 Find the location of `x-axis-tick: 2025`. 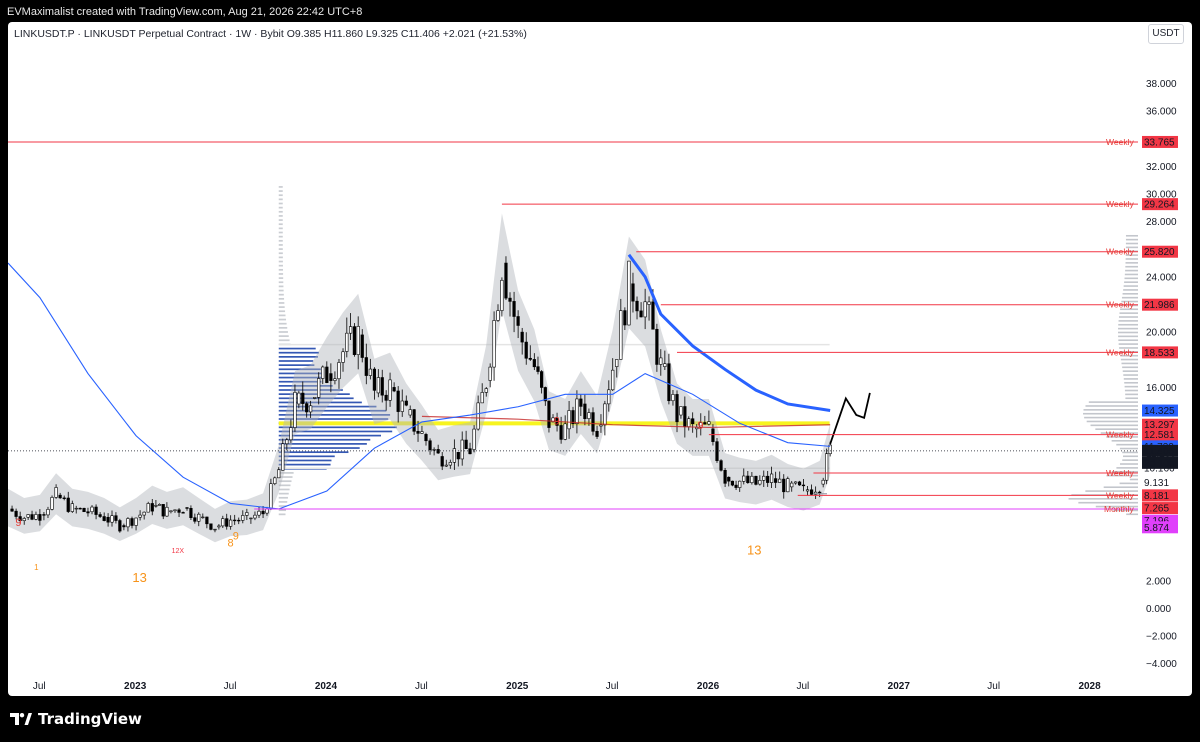

x-axis-tick: 2025 is located at coordinates (517, 686).